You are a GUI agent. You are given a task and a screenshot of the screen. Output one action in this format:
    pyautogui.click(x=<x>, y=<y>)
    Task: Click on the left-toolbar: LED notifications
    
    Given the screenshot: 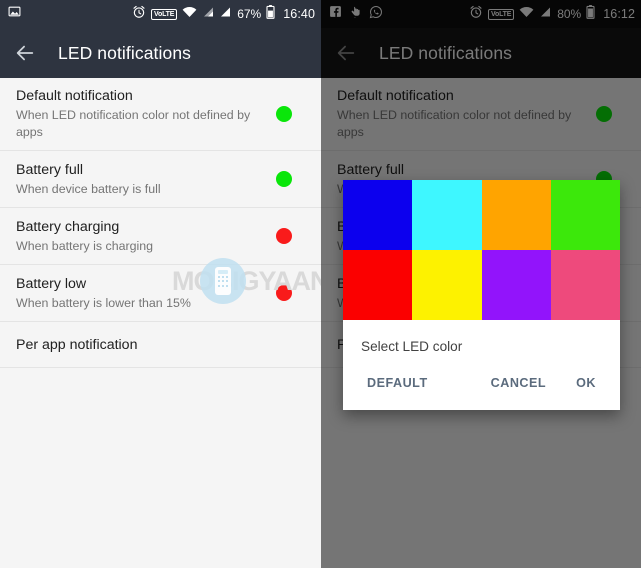 What is the action you would take?
    pyautogui.click(x=160, y=53)
    